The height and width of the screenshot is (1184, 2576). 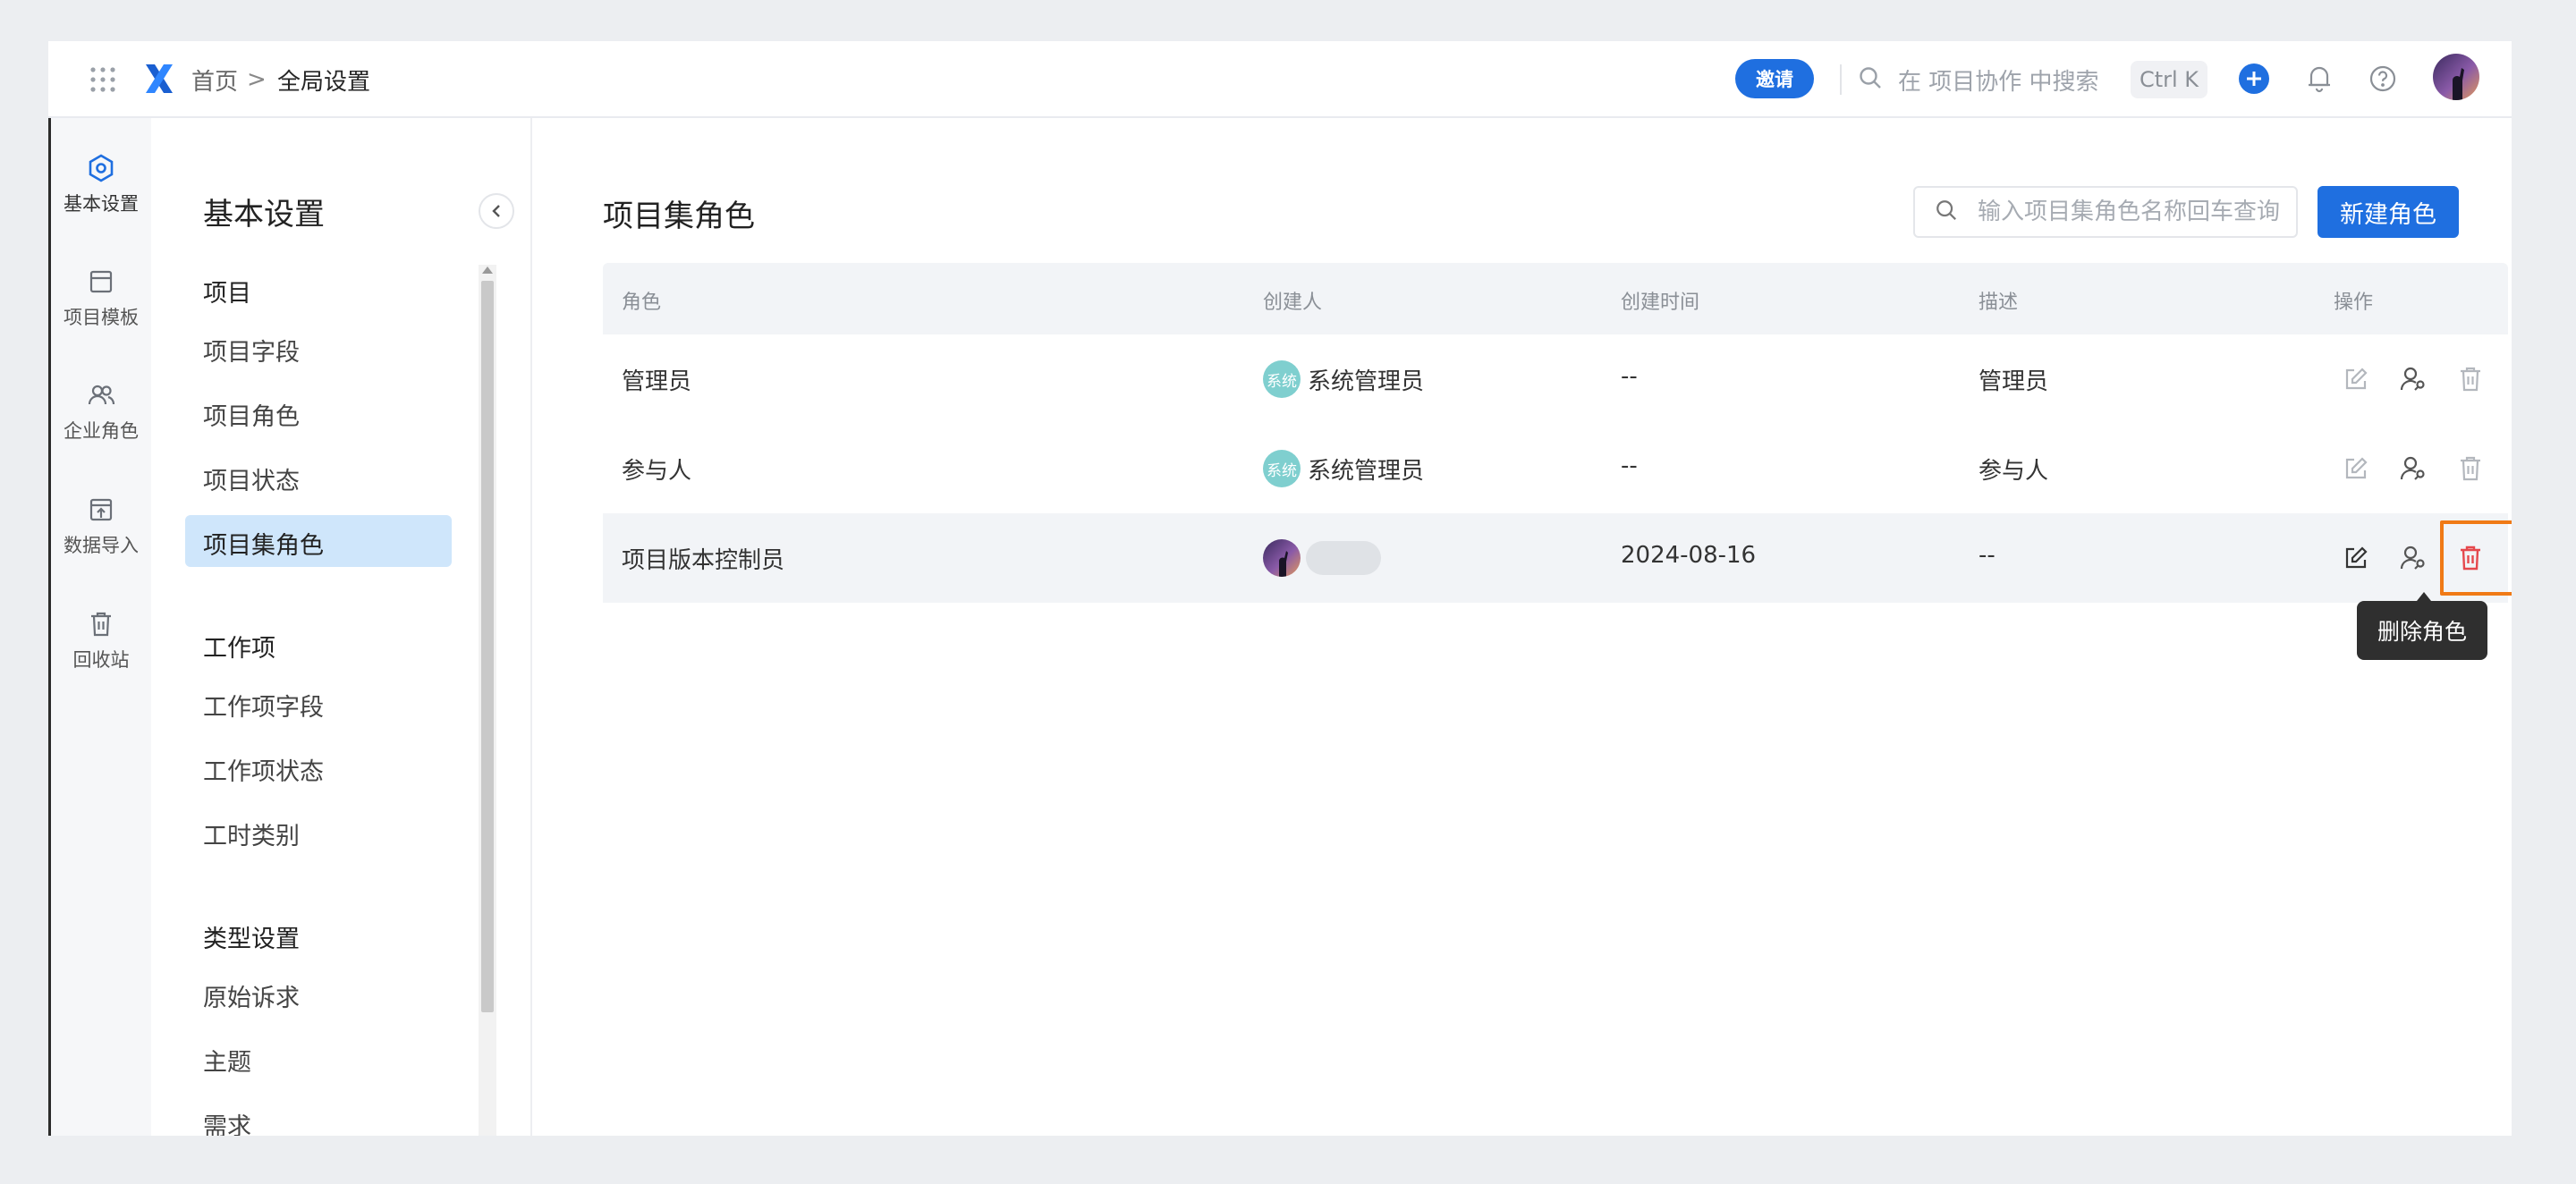 I want to click on new-role-button: 新建角色, so click(x=2388, y=212).